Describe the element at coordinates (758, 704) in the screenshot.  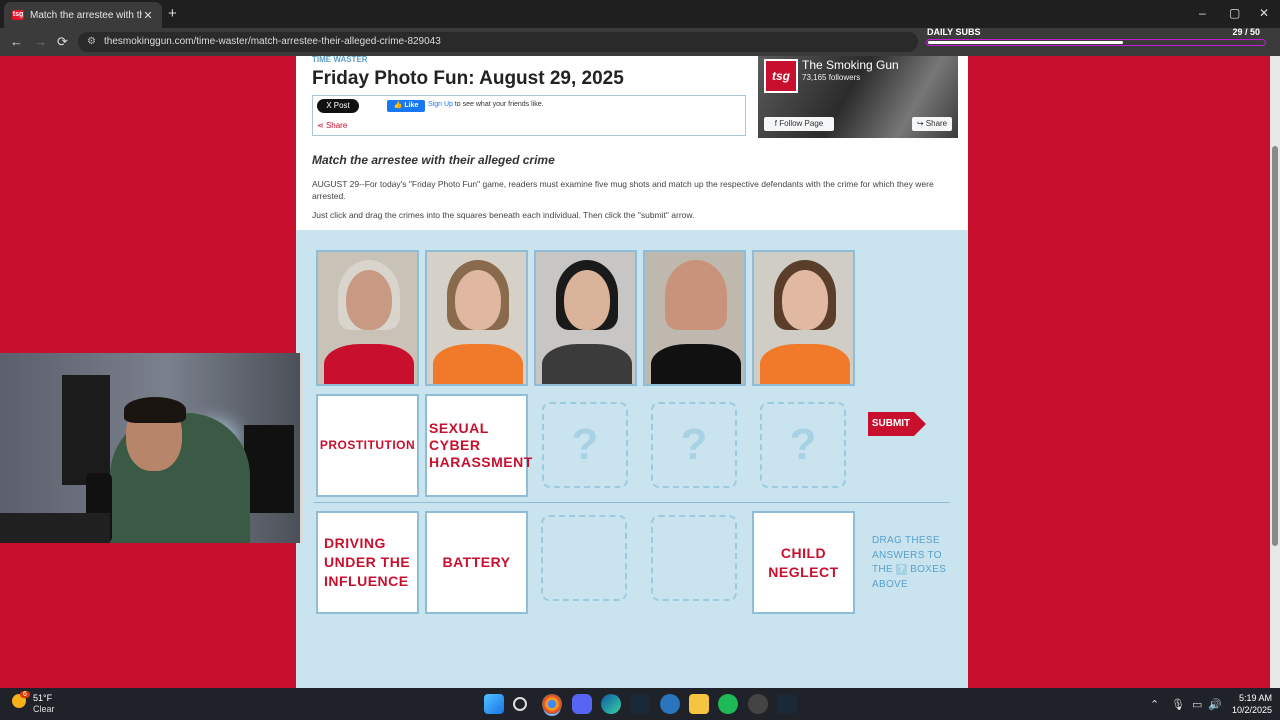
I see `obs-icon` at that location.